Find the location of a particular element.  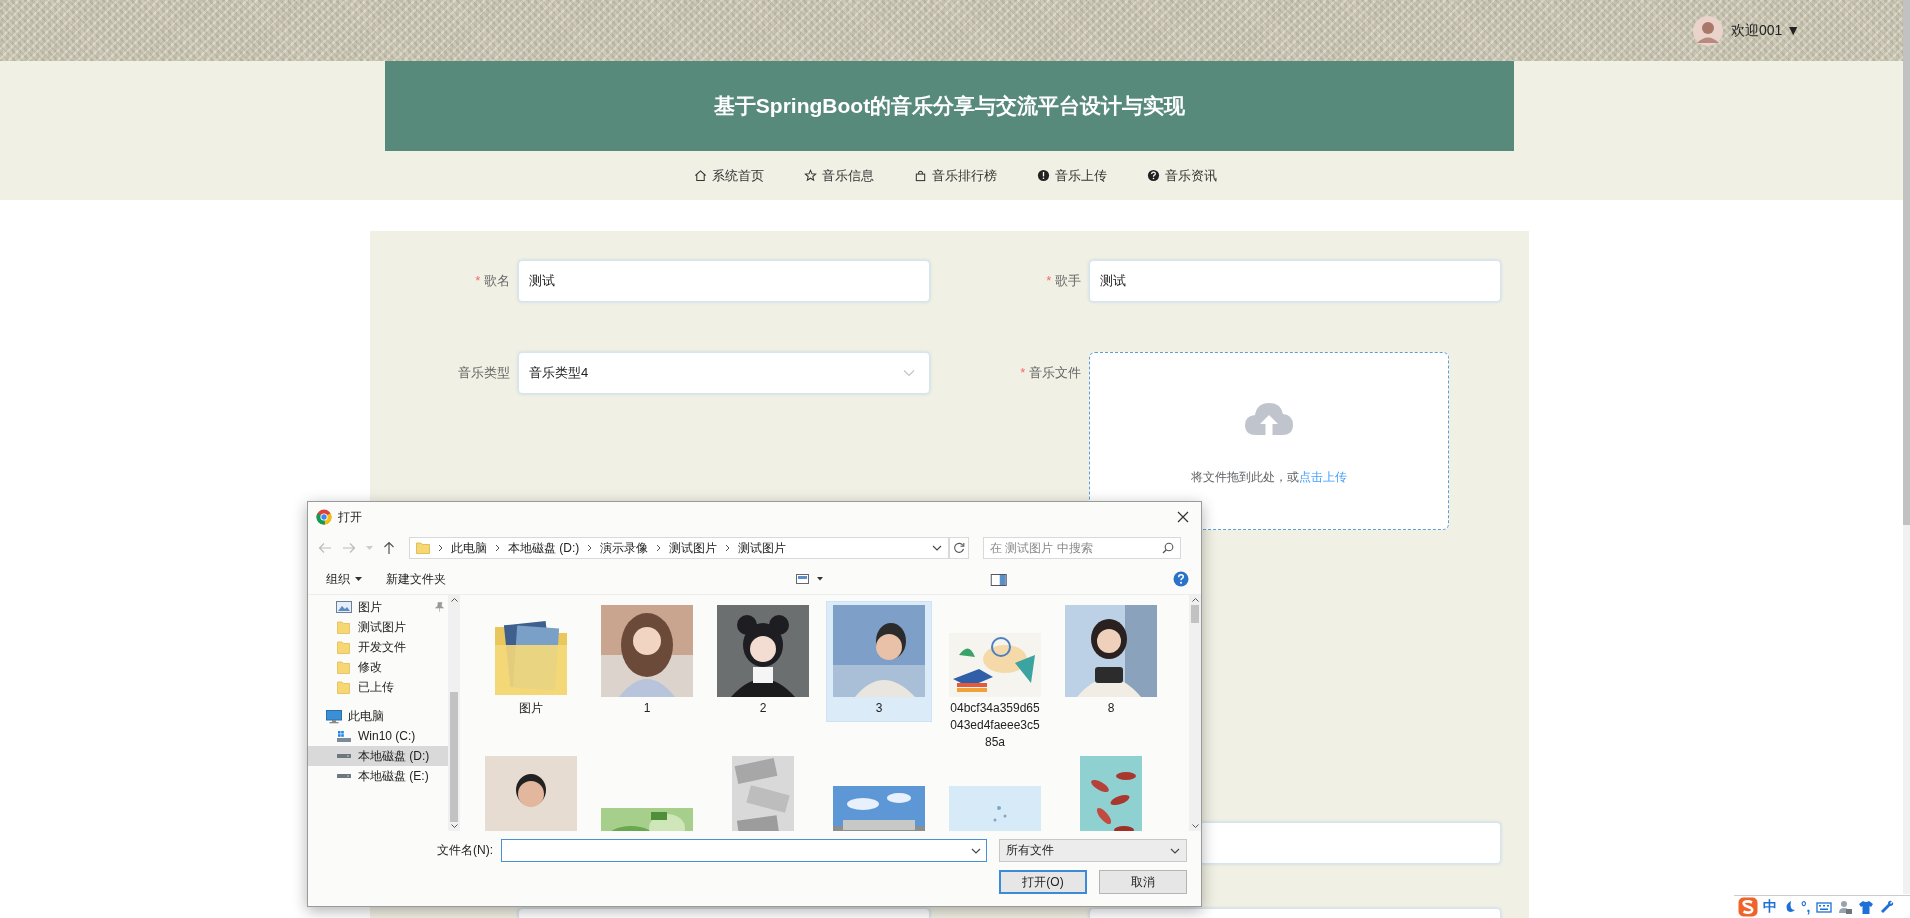

nav-pane-item: 本地磁盘 (D:) is located at coordinates (378, 756).